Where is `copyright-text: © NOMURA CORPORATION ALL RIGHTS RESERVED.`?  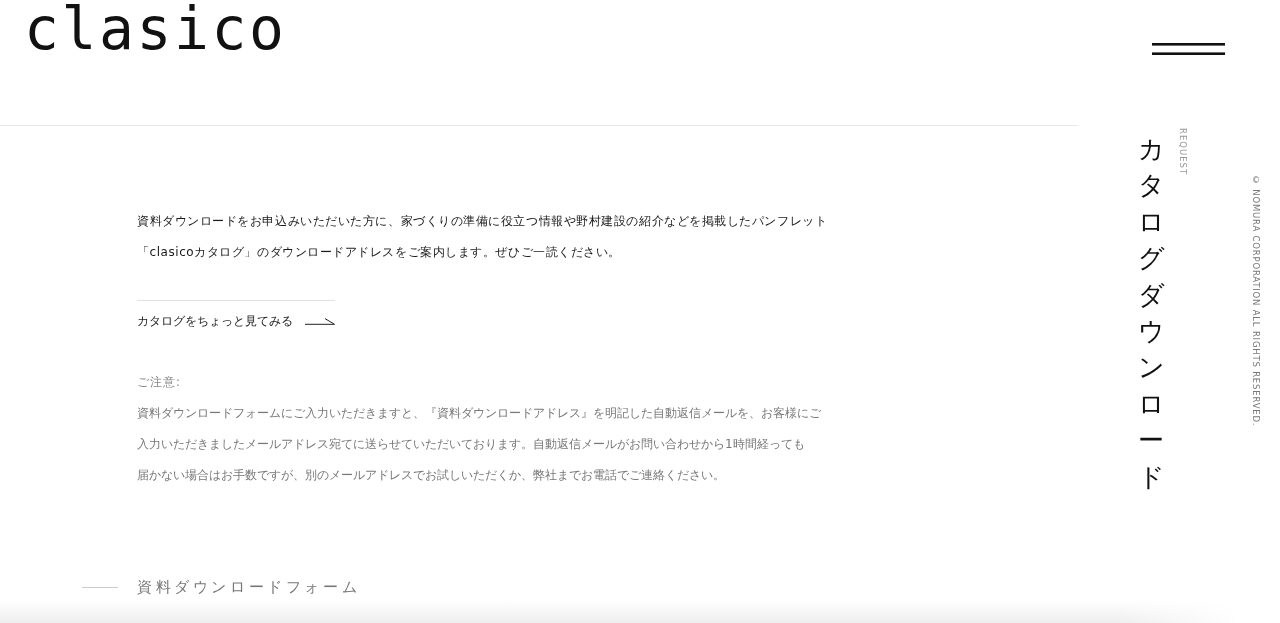
copyright-text: © NOMURA CORPORATION ALL RIGHTS RESERVED. is located at coordinates (1255, 301).